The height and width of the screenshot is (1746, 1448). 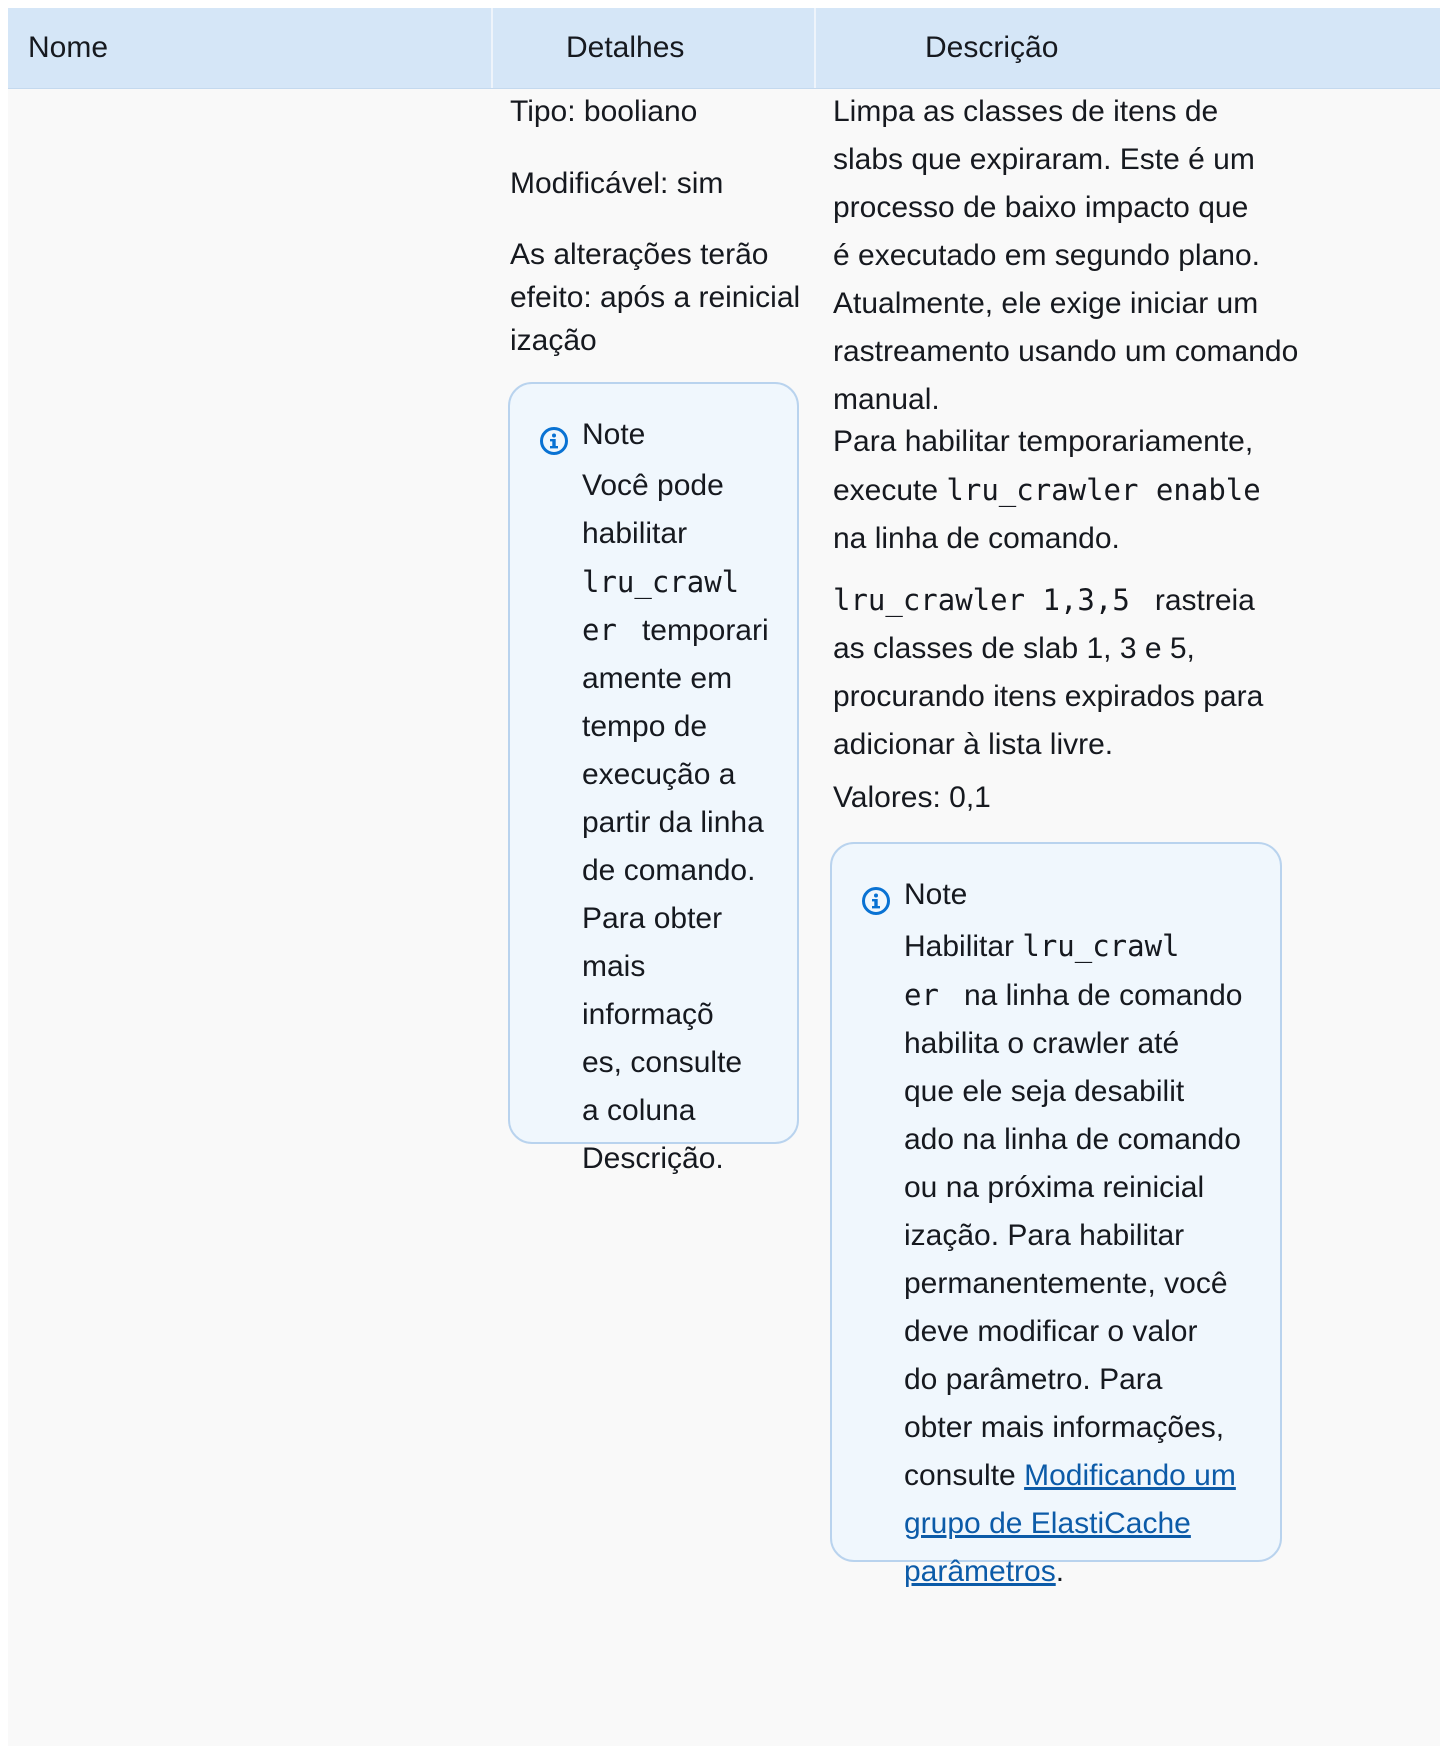 What do you see at coordinates (655, 297) in the screenshot?
I see `detail-changes-line: efeito: após a reinicial` at bounding box center [655, 297].